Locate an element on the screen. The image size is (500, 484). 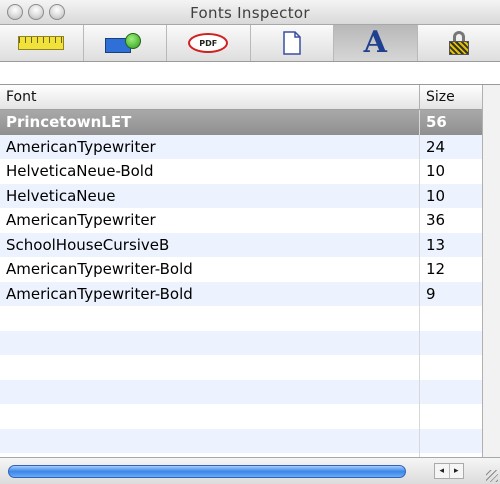
document-icon is located at coordinates (292, 43).